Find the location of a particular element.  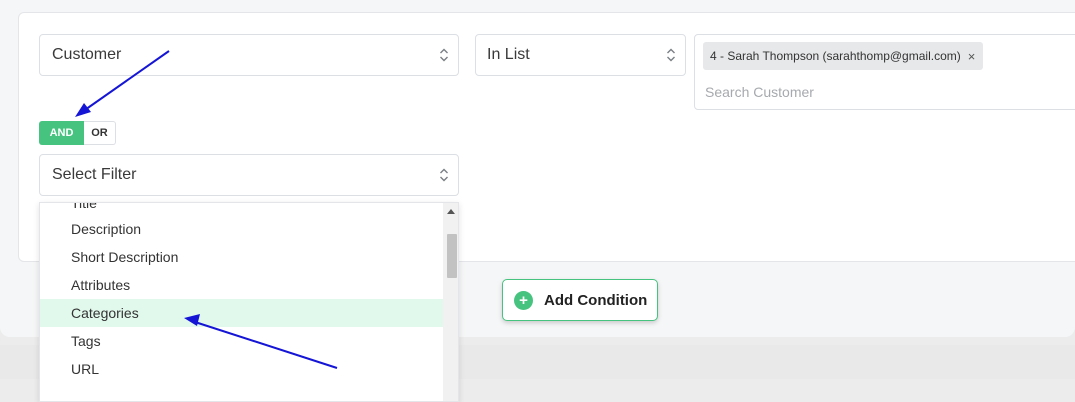

dropdown-option-attributes: Attributes is located at coordinates (241, 285).